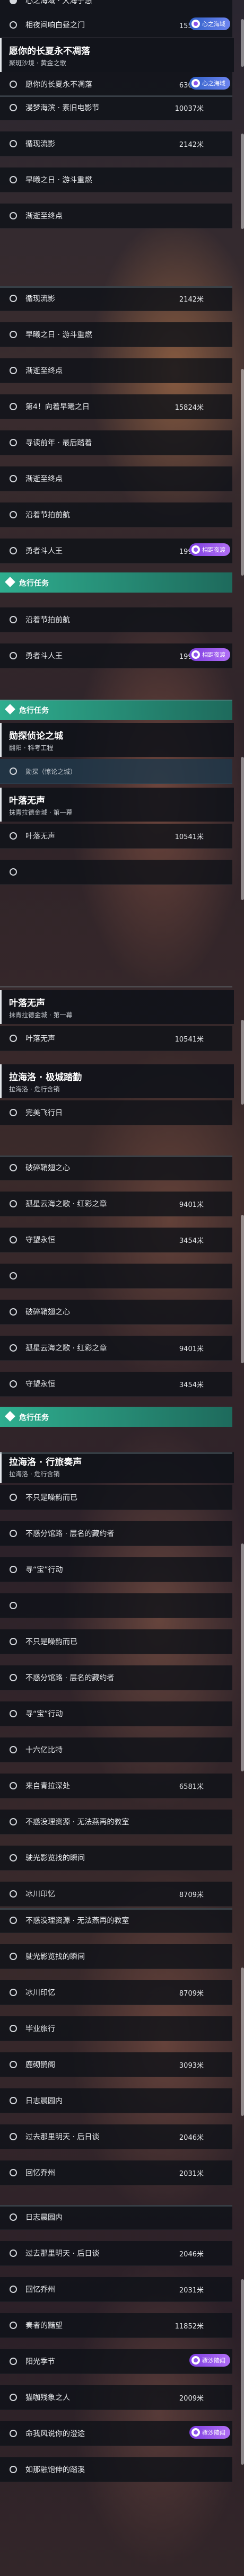 This screenshot has height=2576, width=244. I want to click on quest-row: 命我风说你的澄途 骤沙陵阔, so click(116, 2433).